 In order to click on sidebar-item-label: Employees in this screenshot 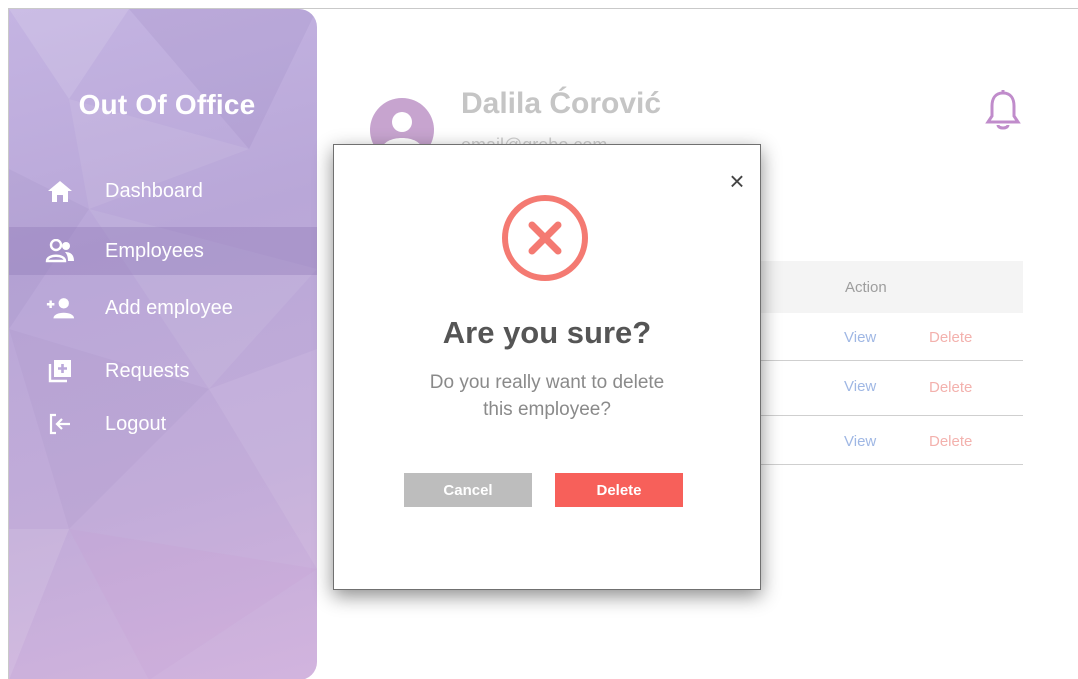, I will do `click(154, 250)`.